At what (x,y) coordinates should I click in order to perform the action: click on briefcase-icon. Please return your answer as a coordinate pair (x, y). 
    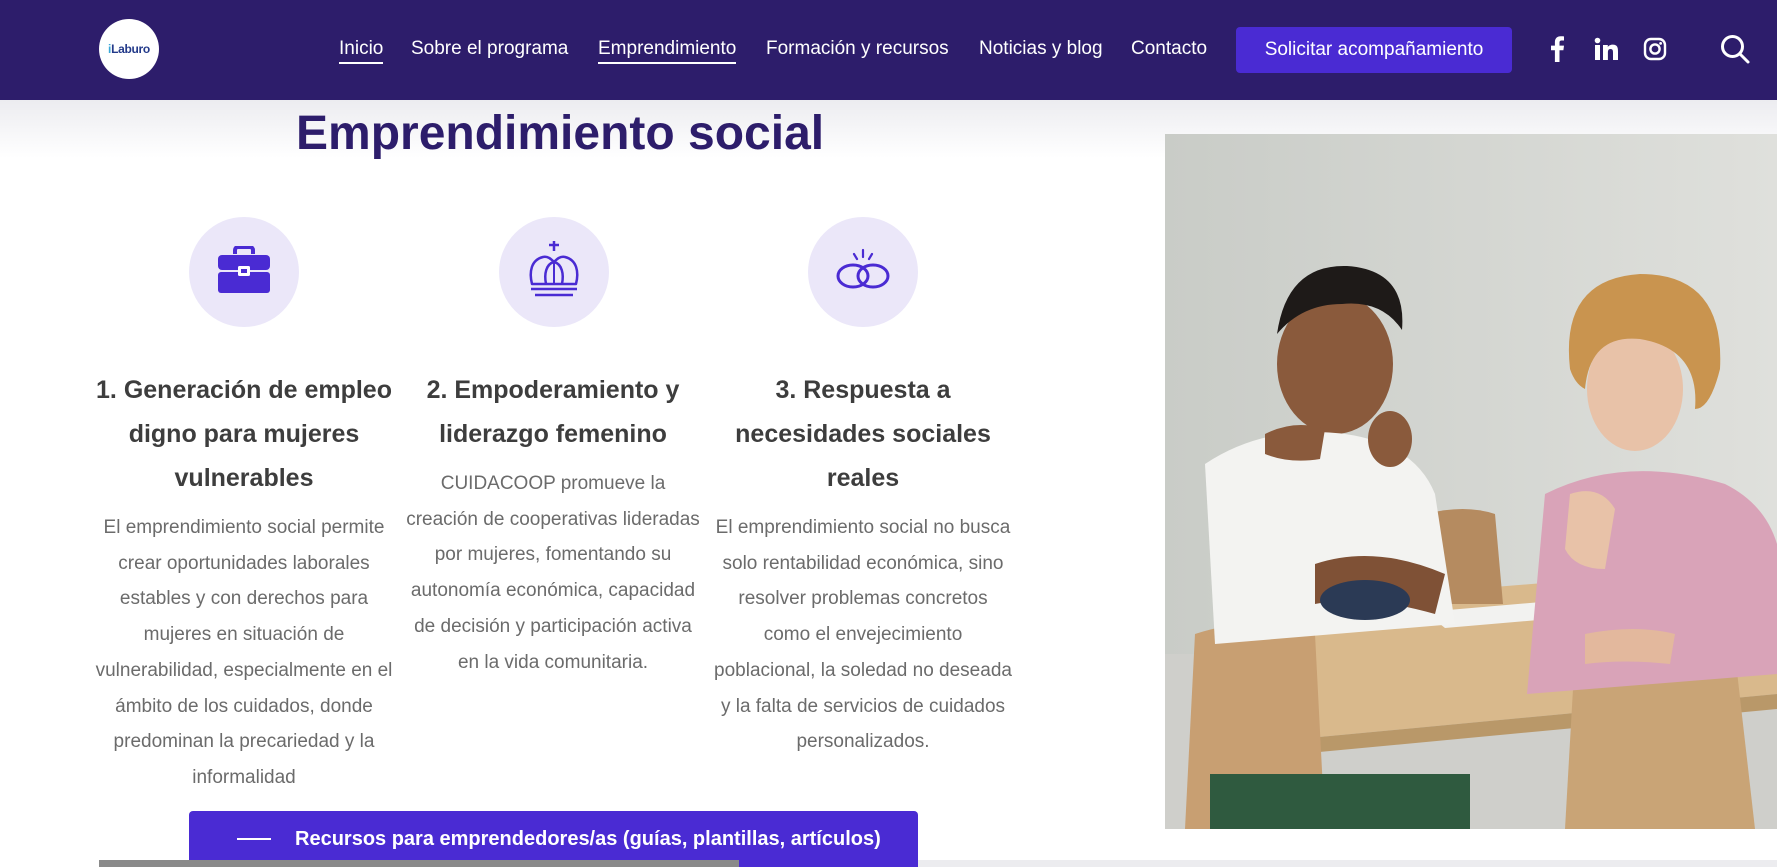
    Looking at the image, I should click on (244, 271).